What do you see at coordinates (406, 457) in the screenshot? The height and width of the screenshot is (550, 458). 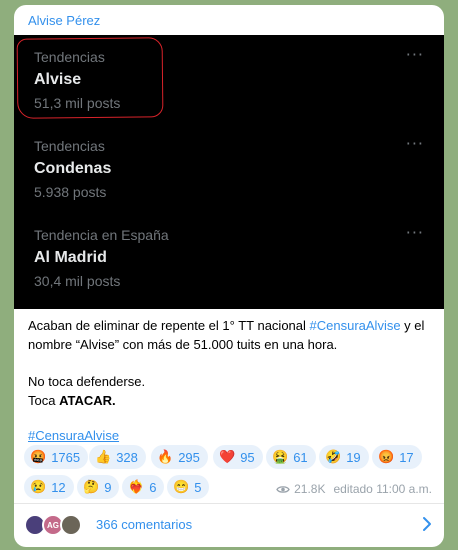 I see `reaction-count: 17` at bounding box center [406, 457].